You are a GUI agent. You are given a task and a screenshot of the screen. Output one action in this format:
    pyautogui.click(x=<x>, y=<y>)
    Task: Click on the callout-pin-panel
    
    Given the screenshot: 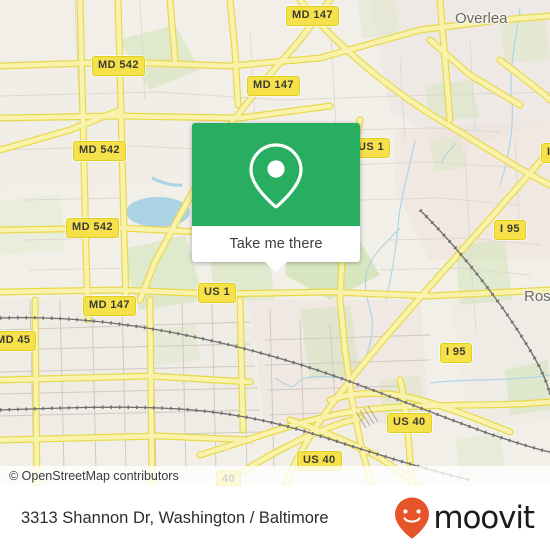 What is the action you would take?
    pyautogui.click(x=276, y=174)
    